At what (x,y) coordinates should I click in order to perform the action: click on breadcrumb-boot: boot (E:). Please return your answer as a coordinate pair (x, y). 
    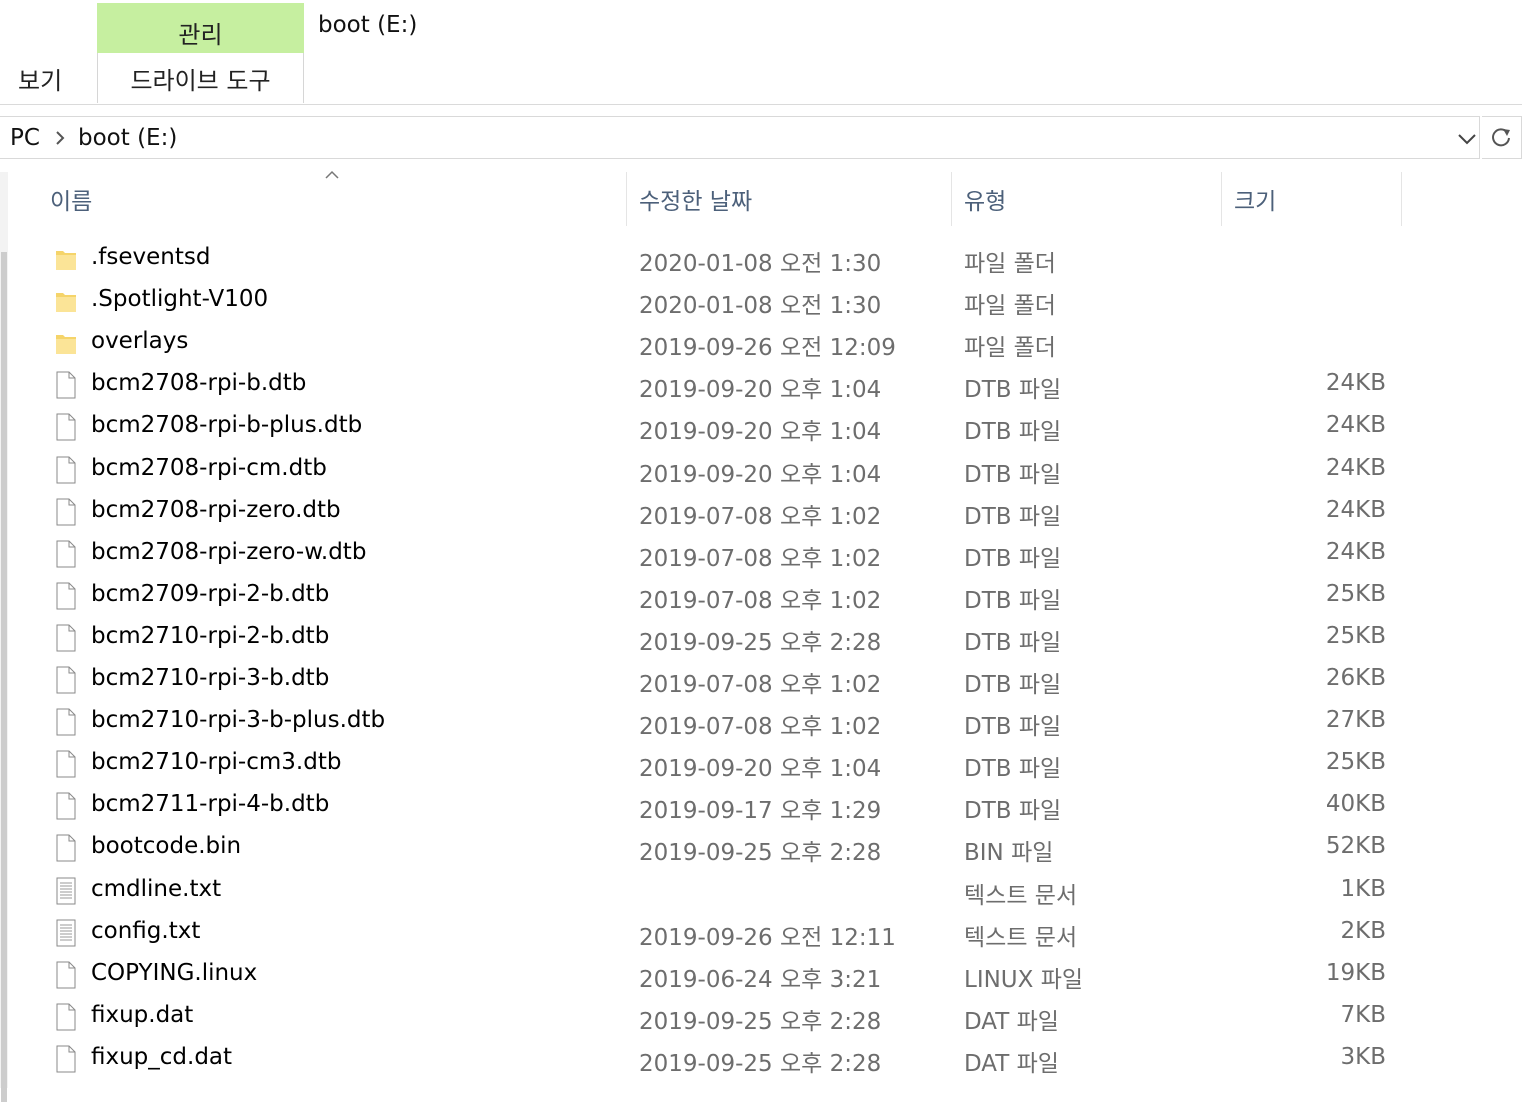
    Looking at the image, I should click on (127, 138).